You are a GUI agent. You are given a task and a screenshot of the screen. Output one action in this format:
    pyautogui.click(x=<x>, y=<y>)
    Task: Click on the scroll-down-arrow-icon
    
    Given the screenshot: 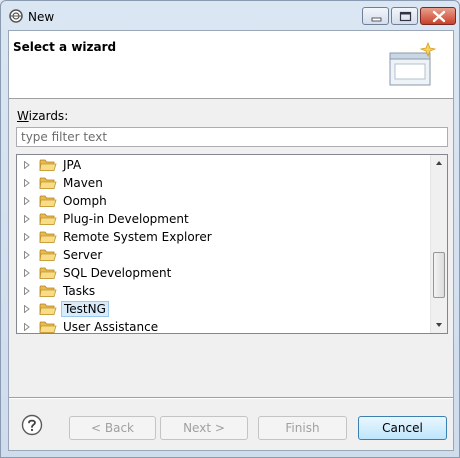 What is the action you would take?
    pyautogui.click(x=439, y=325)
    